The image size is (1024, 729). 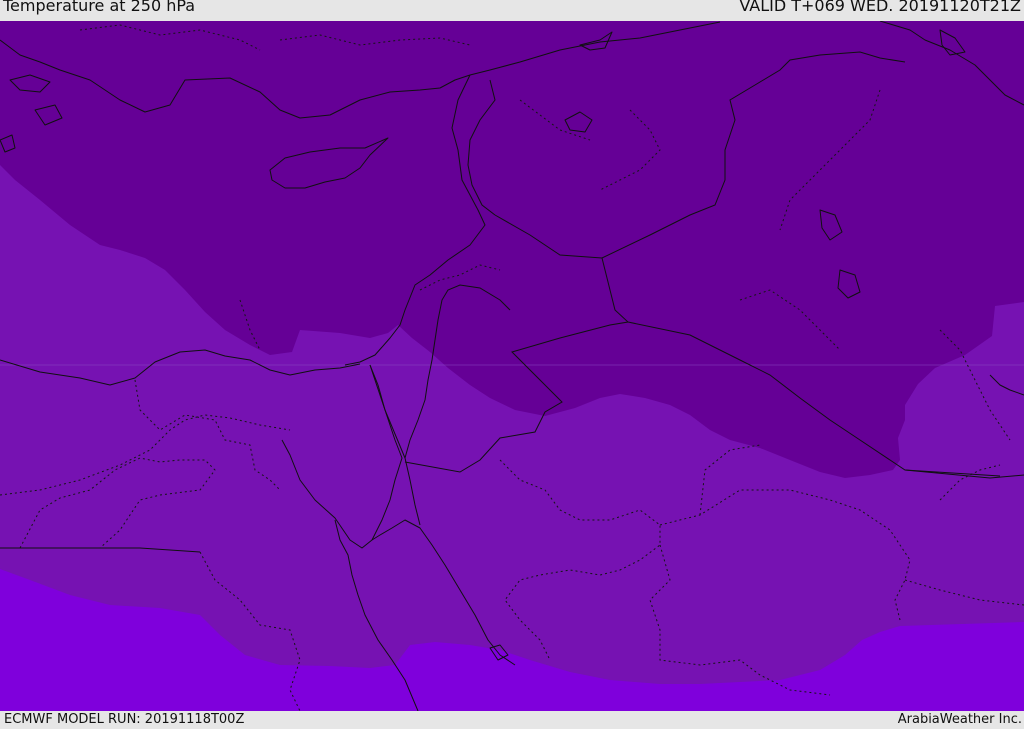 What do you see at coordinates (880, 7) in the screenshot?
I see `valid-time-label: VALID T+069 WED. 20191120T21Z` at bounding box center [880, 7].